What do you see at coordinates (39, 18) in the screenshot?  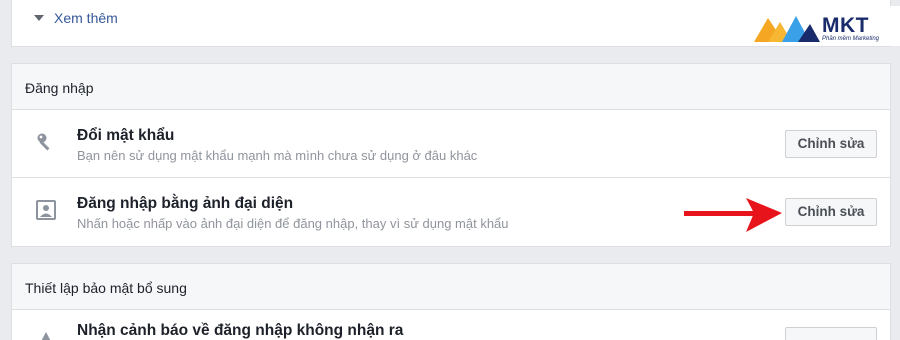 I see `caret-down-icon` at bounding box center [39, 18].